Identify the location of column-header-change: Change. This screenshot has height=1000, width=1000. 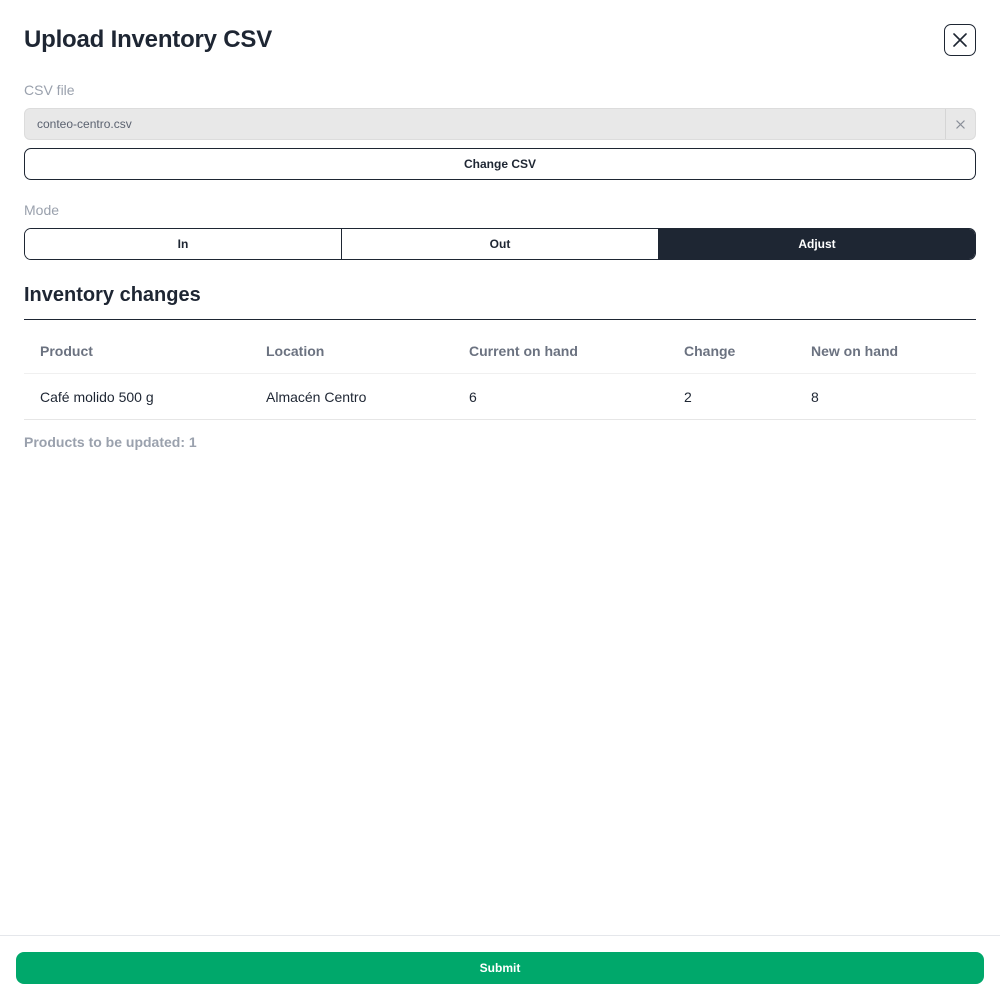
(710, 350).